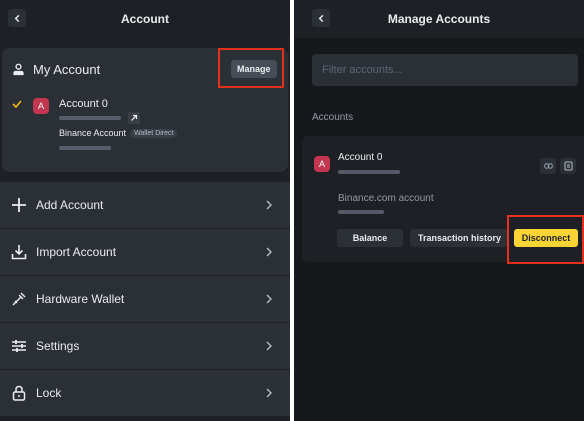  Describe the element at coordinates (145, 252) in the screenshot. I see `menu-item-import-account: Import Account` at that location.